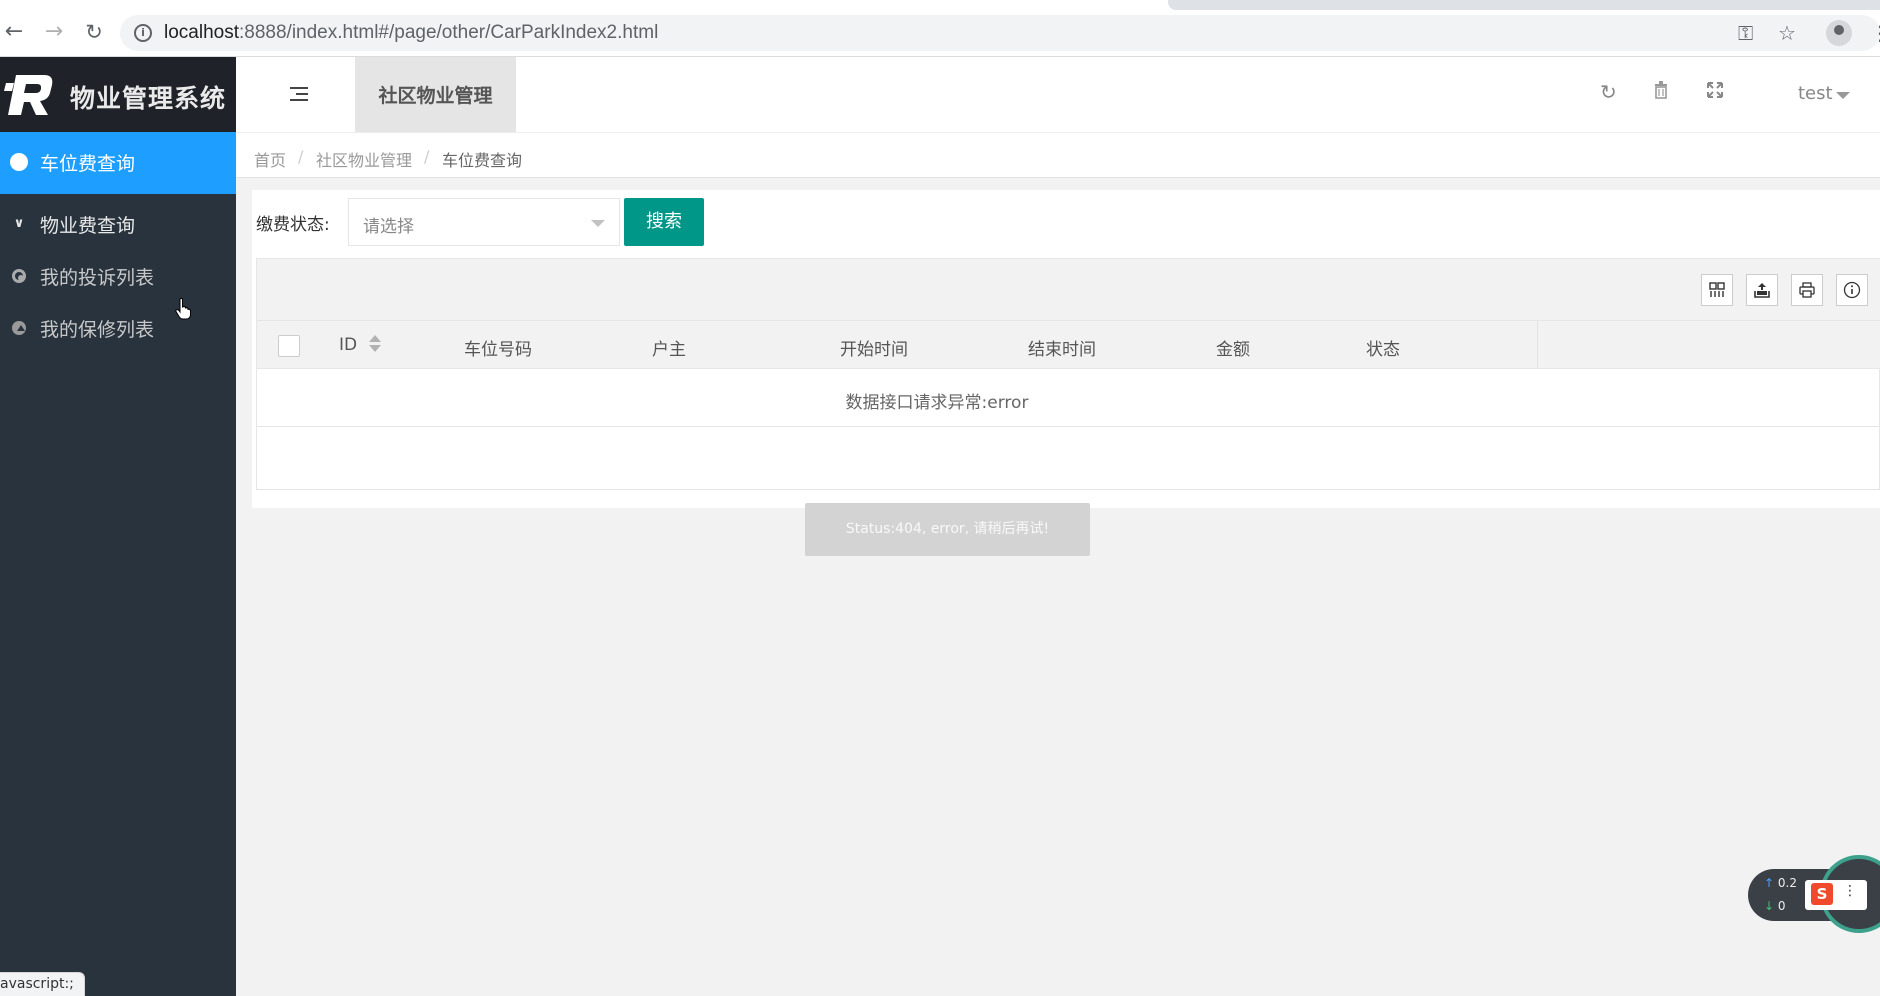 The height and width of the screenshot is (996, 1880). Describe the element at coordinates (1062, 350) in the screenshot. I see `column-header-end-time: 结束时间` at that location.